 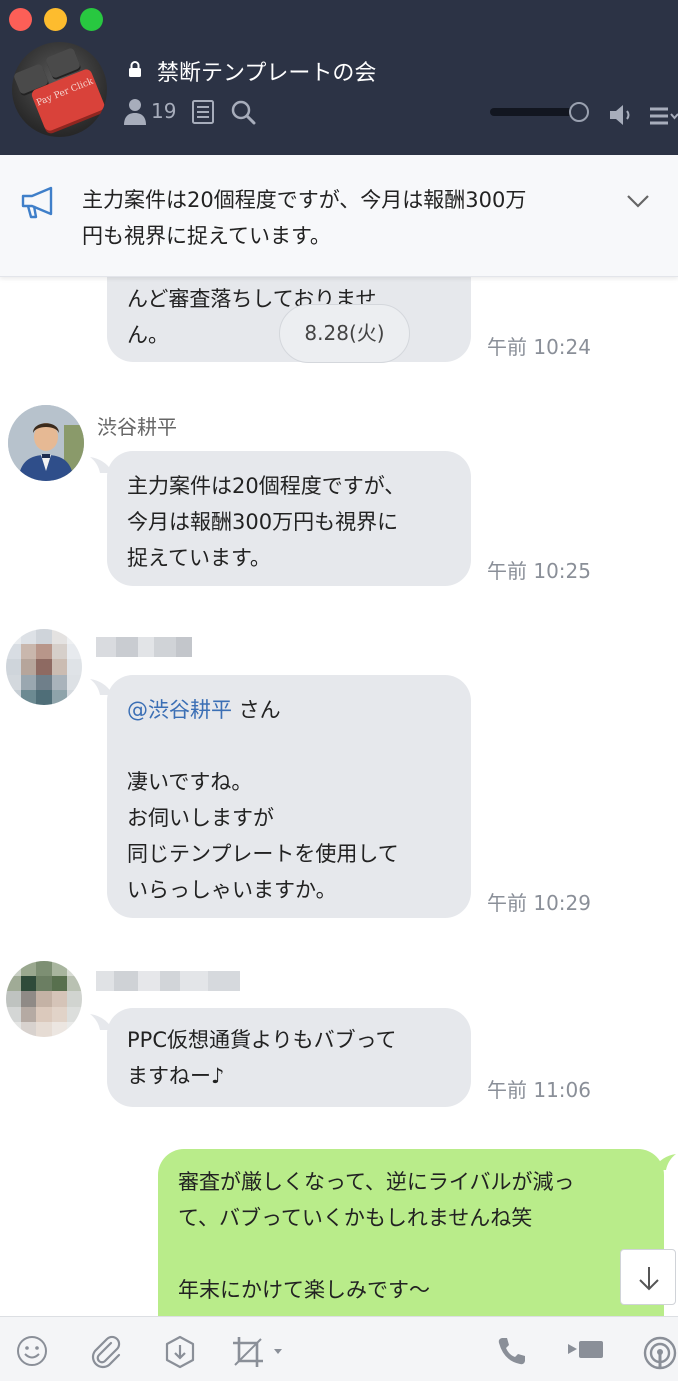 I want to click on screenshot-crop-icon, so click(x=259, y=1352).